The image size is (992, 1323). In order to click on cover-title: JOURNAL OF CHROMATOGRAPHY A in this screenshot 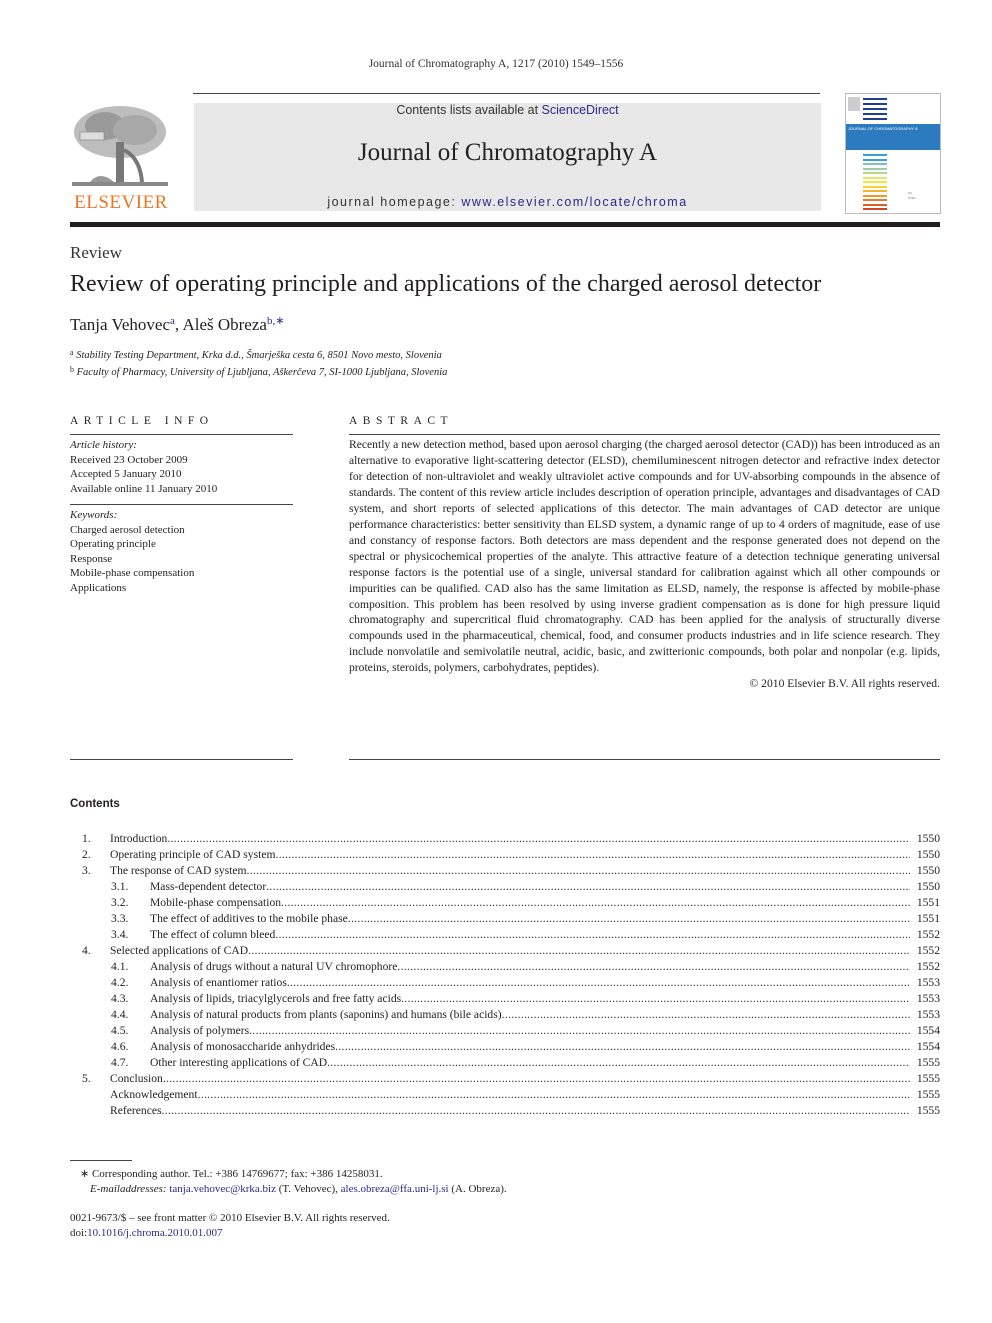, I will do `click(883, 128)`.